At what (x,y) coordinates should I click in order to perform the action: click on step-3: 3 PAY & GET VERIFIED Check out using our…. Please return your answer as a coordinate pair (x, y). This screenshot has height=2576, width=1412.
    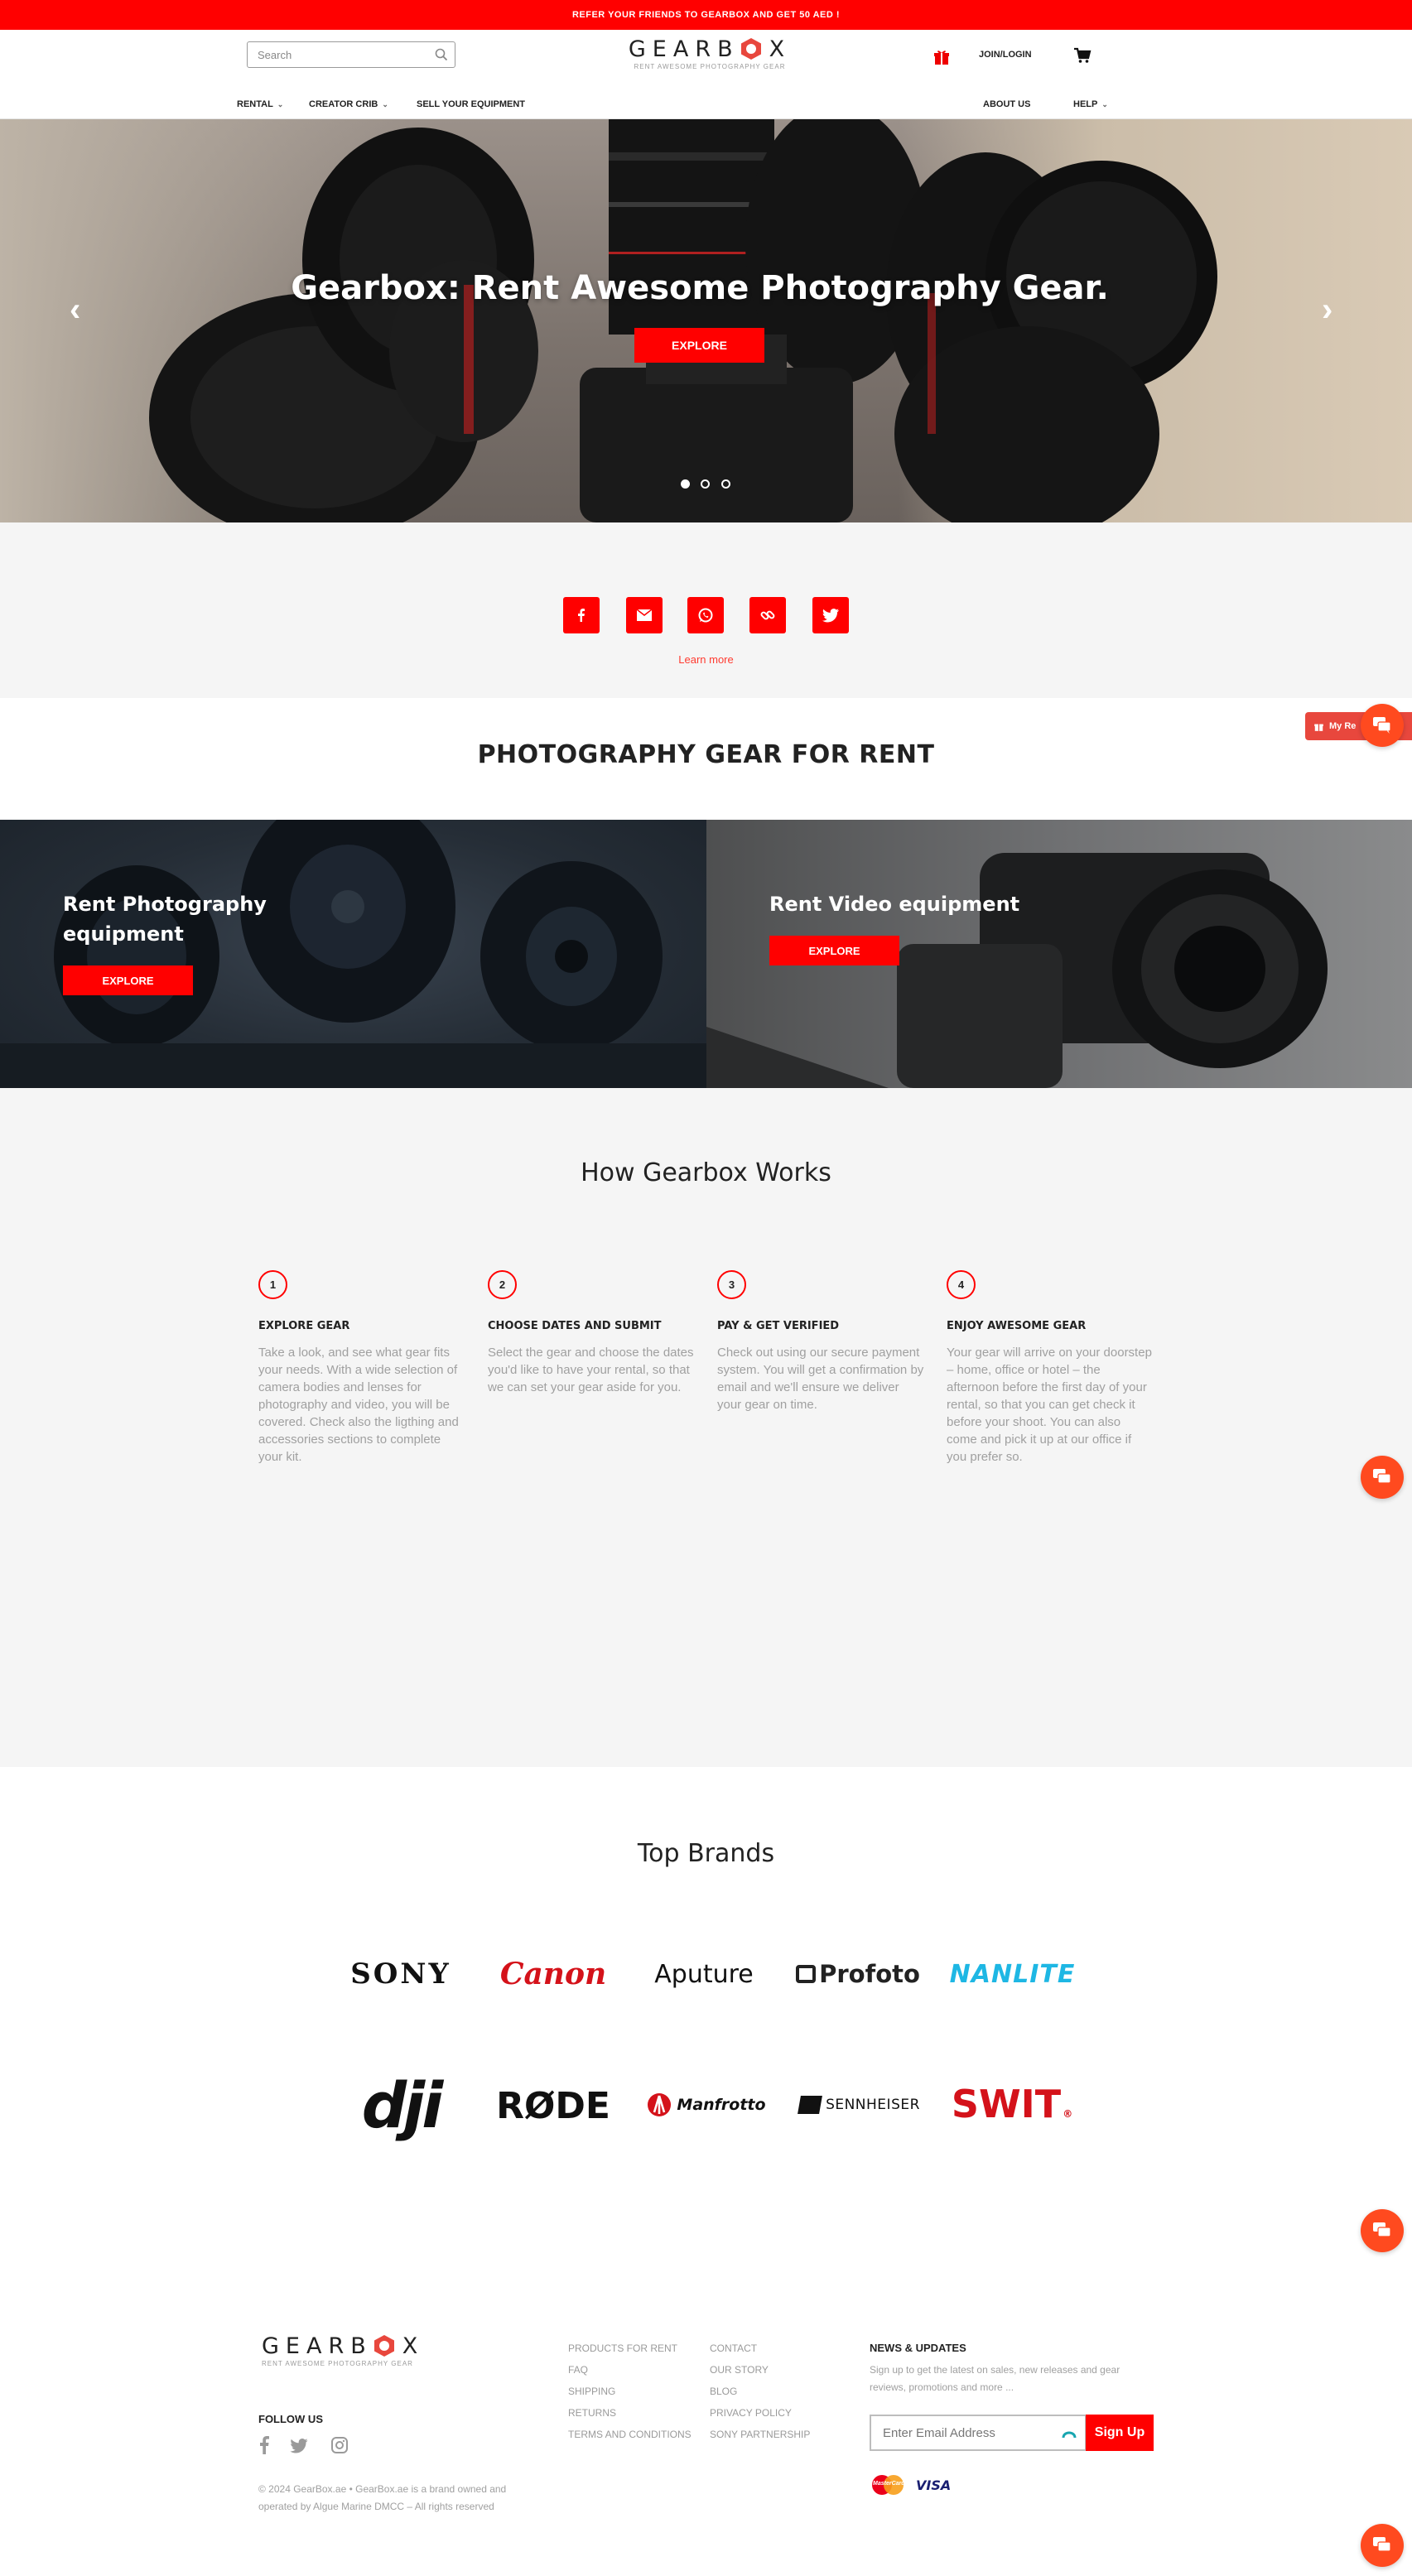
    Looking at the image, I should click on (820, 1341).